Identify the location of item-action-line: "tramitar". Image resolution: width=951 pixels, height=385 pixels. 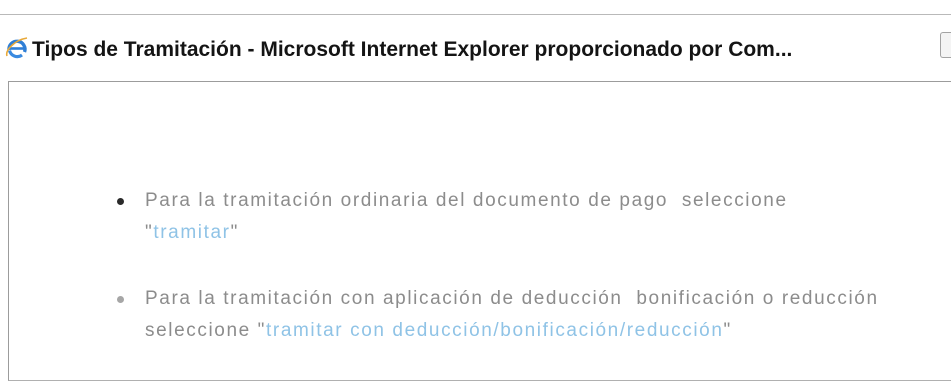
(192, 233).